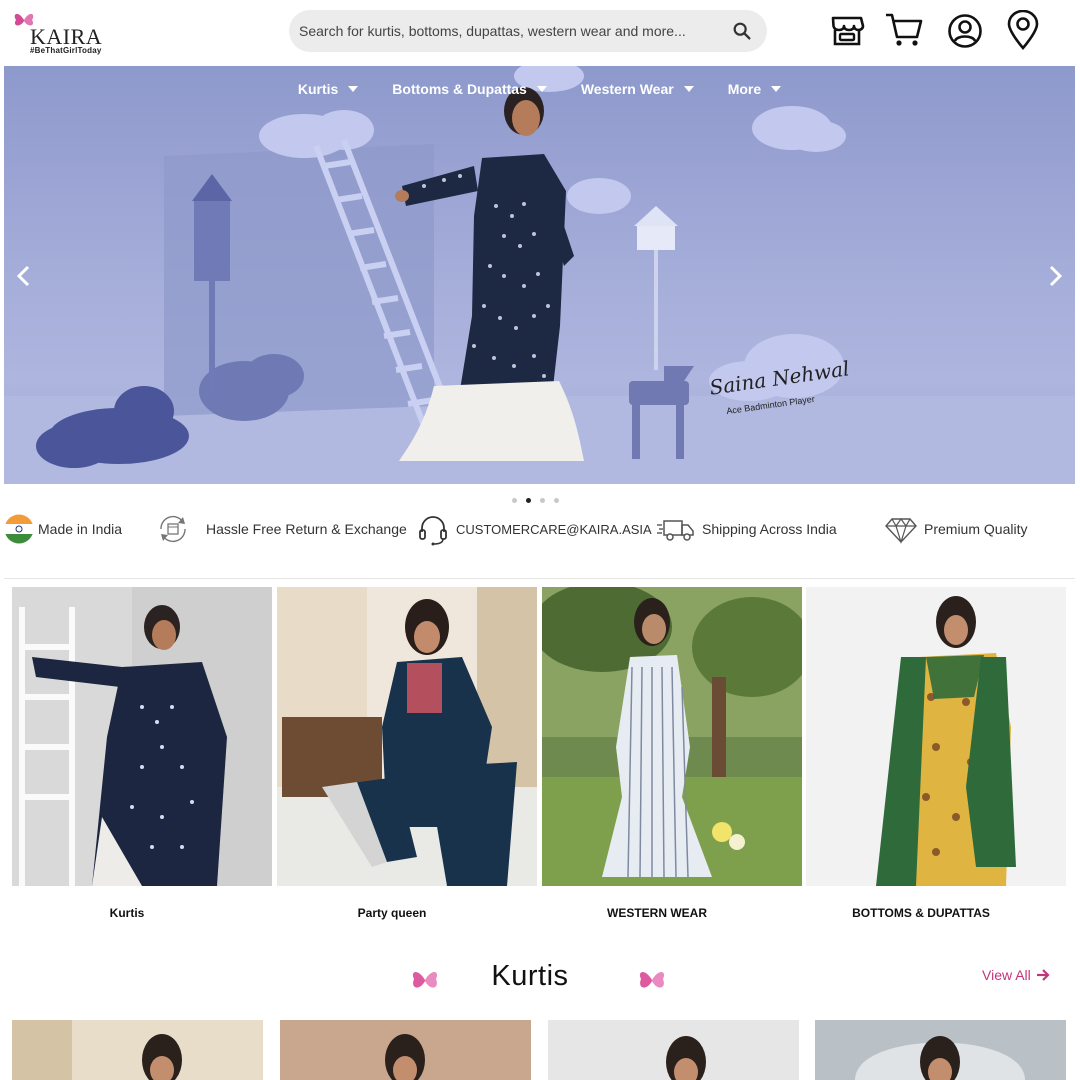 The image size is (1080, 1080). I want to click on chevron-right-icon, so click(1055, 276).